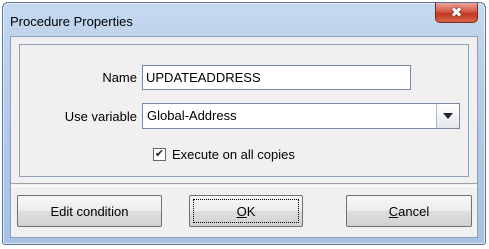 The image size is (489, 249). I want to click on chevron-down-icon, so click(448, 116).